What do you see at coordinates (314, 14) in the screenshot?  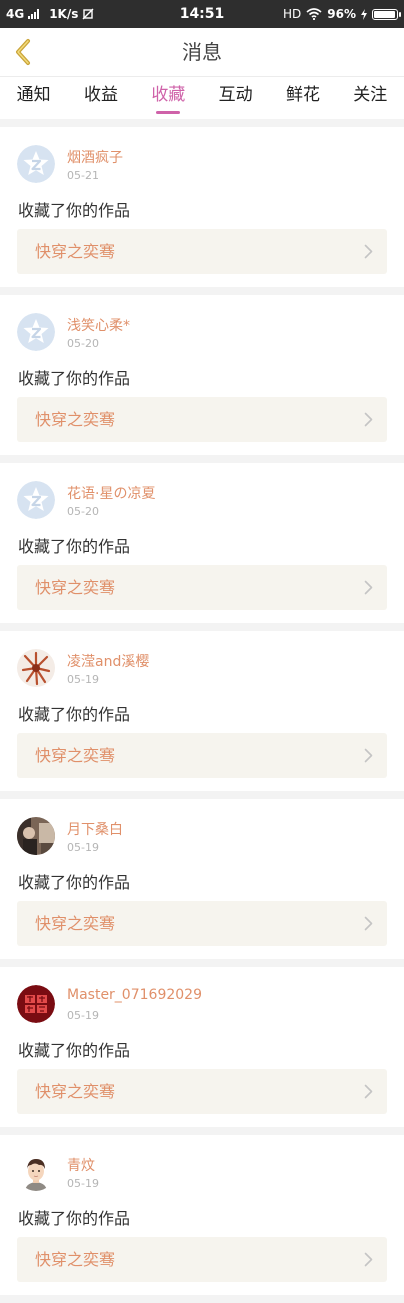 I see `wifi-icon` at bounding box center [314, 14].